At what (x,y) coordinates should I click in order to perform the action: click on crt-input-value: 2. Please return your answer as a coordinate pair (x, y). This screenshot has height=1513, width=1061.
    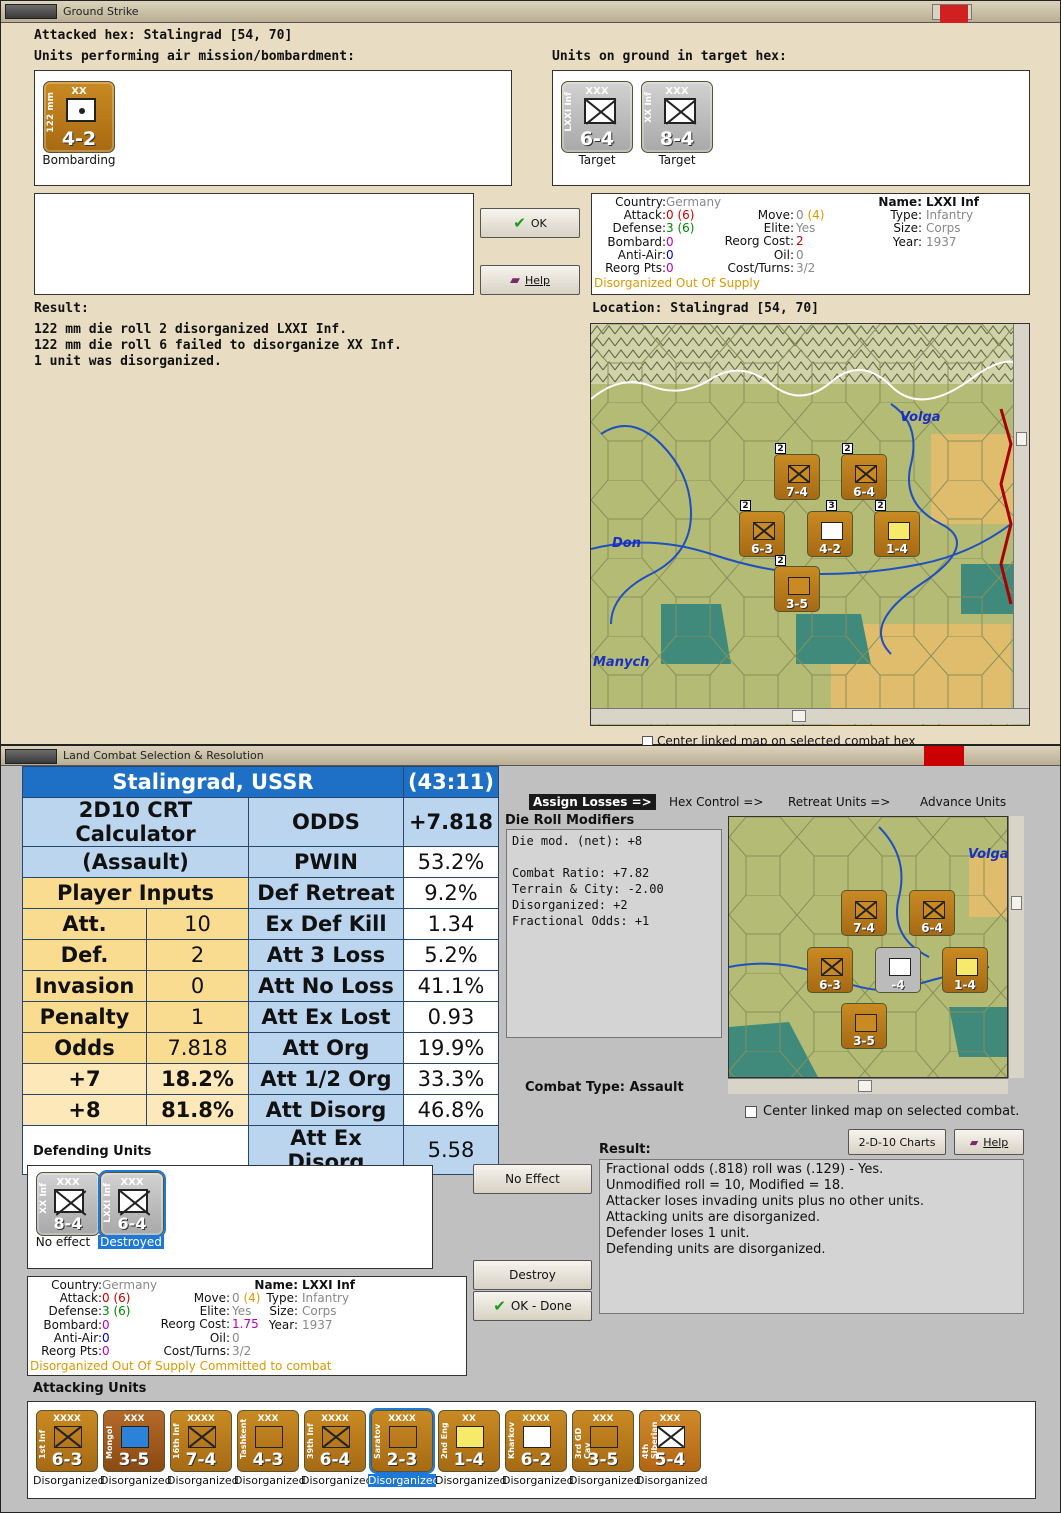
    Looking at the image, I should click on (197, 955).